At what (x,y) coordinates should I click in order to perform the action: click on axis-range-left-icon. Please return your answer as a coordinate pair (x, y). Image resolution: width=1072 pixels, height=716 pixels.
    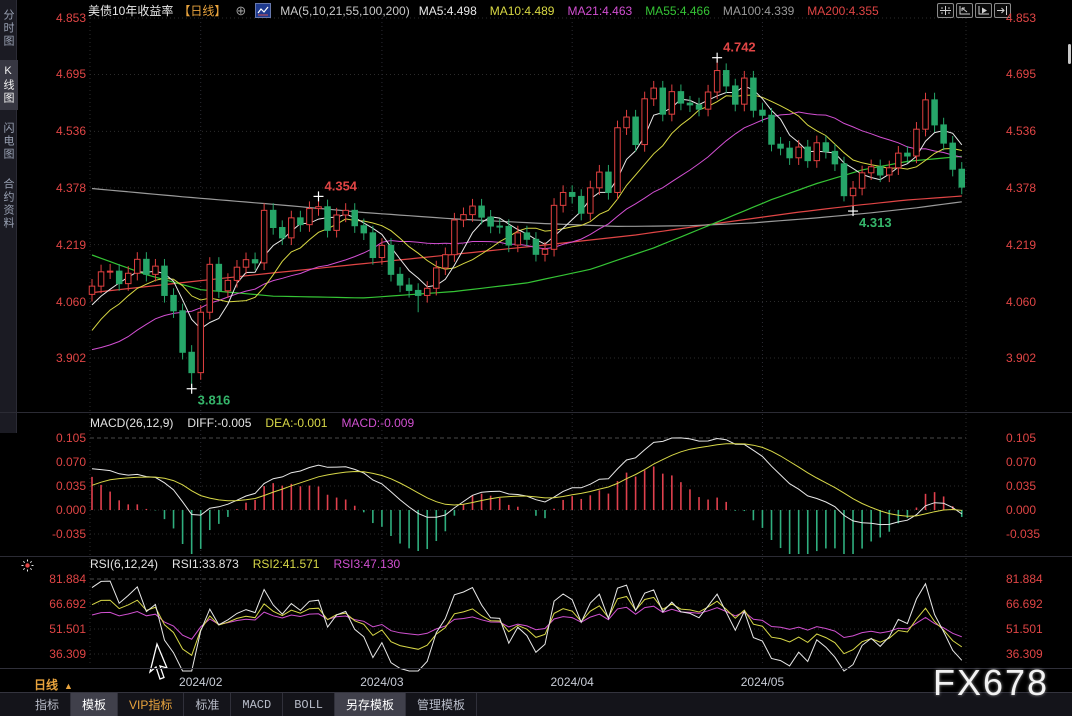
    Looking at the image, I should click on (964, 10).